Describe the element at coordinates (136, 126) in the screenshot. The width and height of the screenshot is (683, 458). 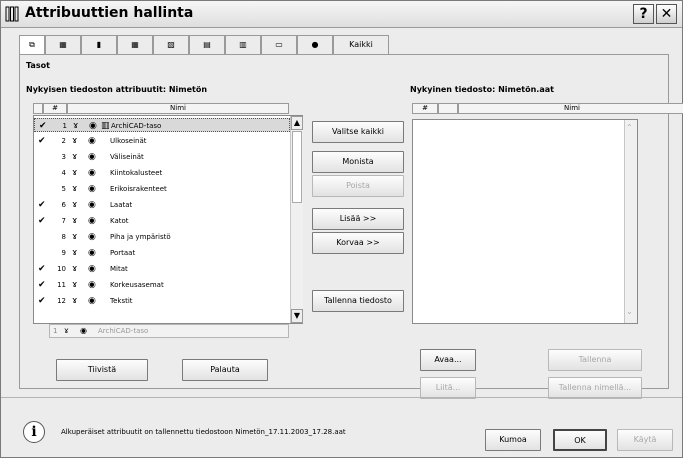
I see `row-name: ArchiCAD-taso` at that location.